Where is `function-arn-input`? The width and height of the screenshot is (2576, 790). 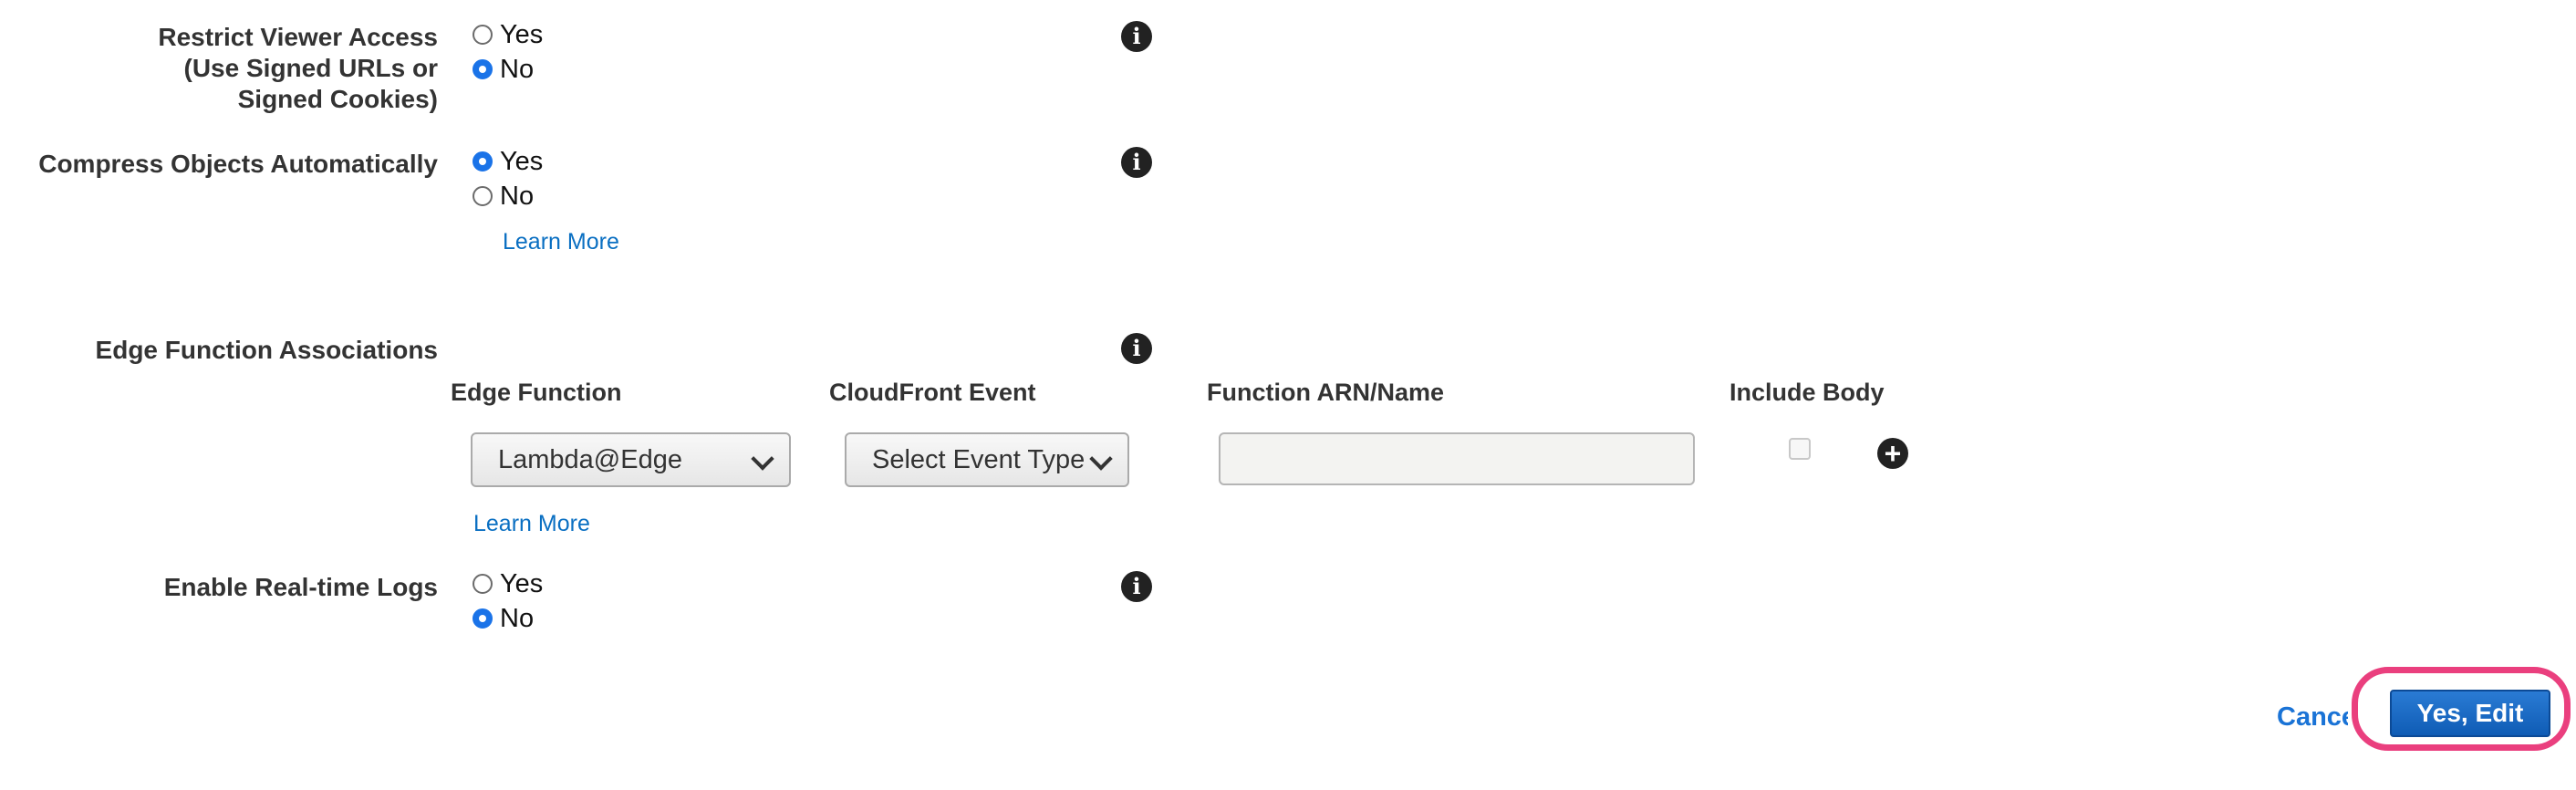
function-arn-input is located at coordinates (1457, 459).